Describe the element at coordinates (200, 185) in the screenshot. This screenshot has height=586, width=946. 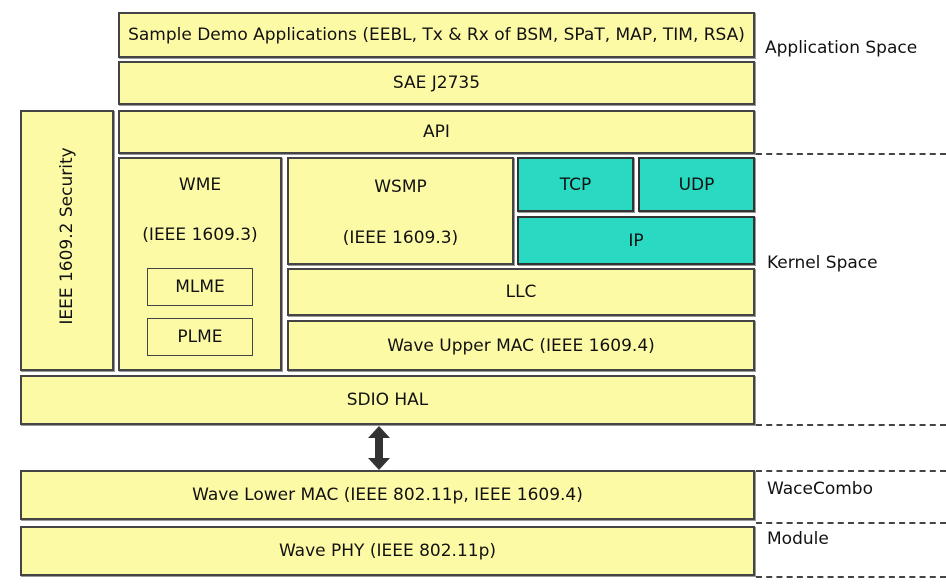
I see `wme-label: WME` at that location.